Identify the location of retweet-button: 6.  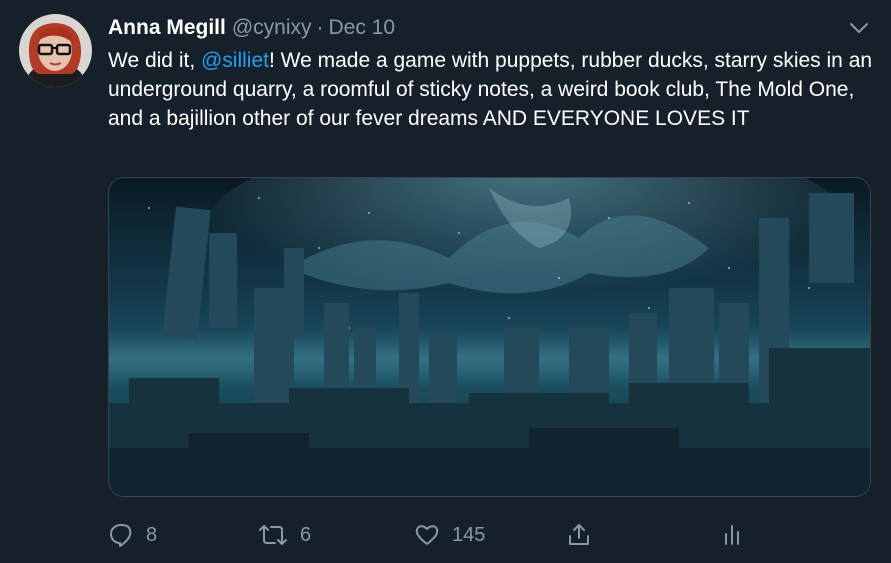
(284, 535).